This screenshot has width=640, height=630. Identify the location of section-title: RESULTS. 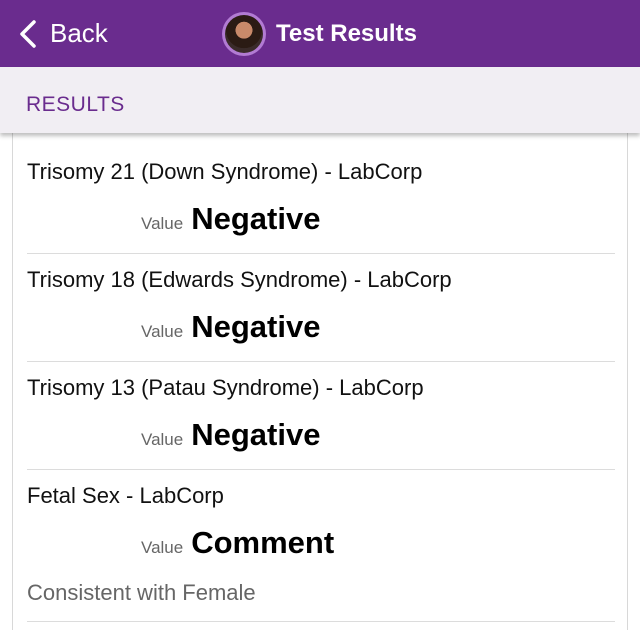
(75, 104).